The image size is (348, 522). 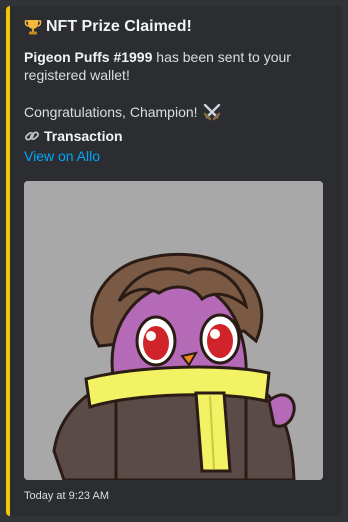 I want to click on embed-accent-bar, so click(x=8, y=261).